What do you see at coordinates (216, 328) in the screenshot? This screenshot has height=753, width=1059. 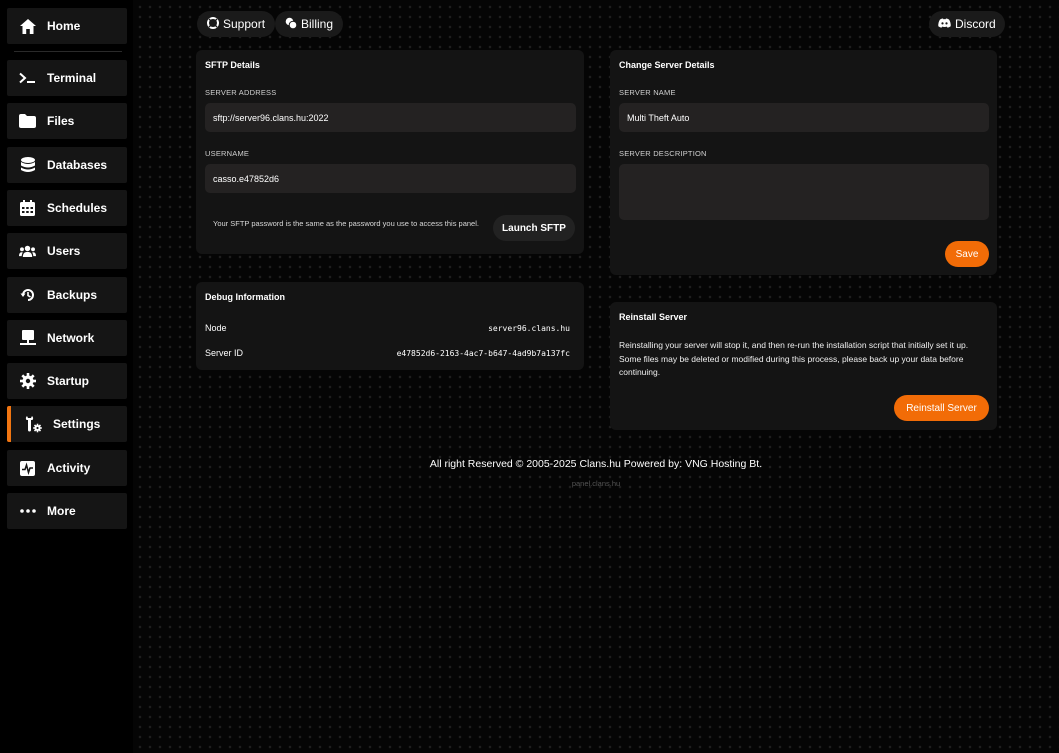 I see `node-label: Node` at bounding box center [216, 328].